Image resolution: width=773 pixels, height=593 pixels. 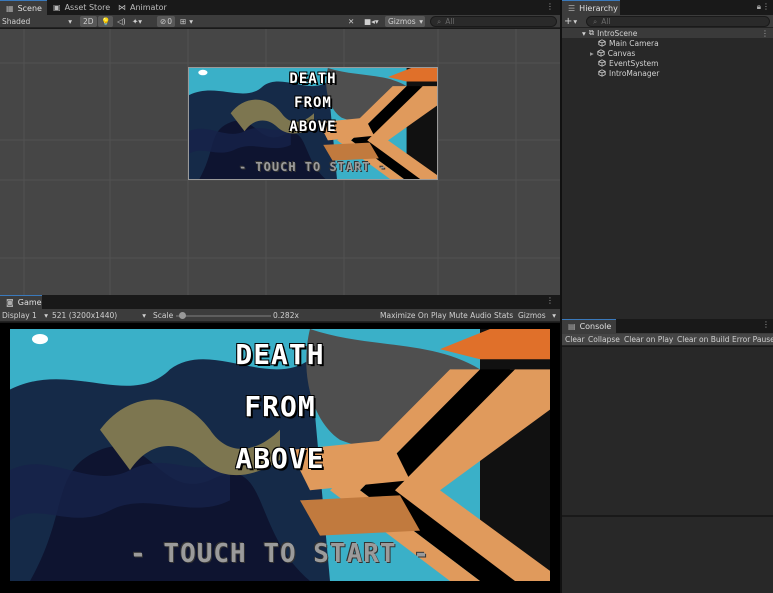 I want to click on expand-arrow-icon: ▸, so click(x=592, y=53).